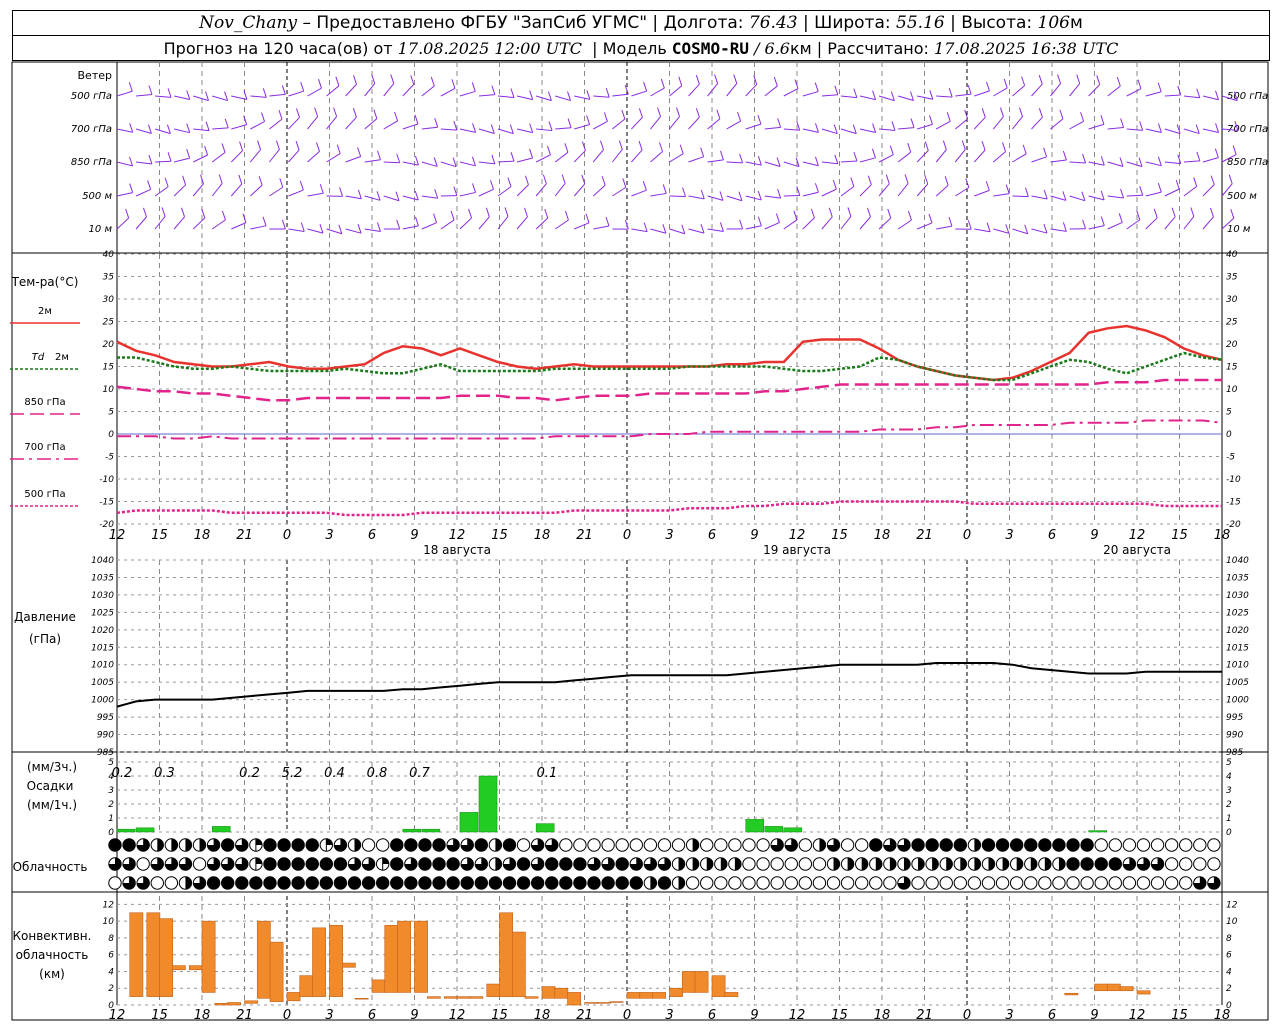  What do you see at coordinates (1237, 596) in the screenshot?
I see `pressure-tick-label-right: 1030` at bounding box center [1237, 596].